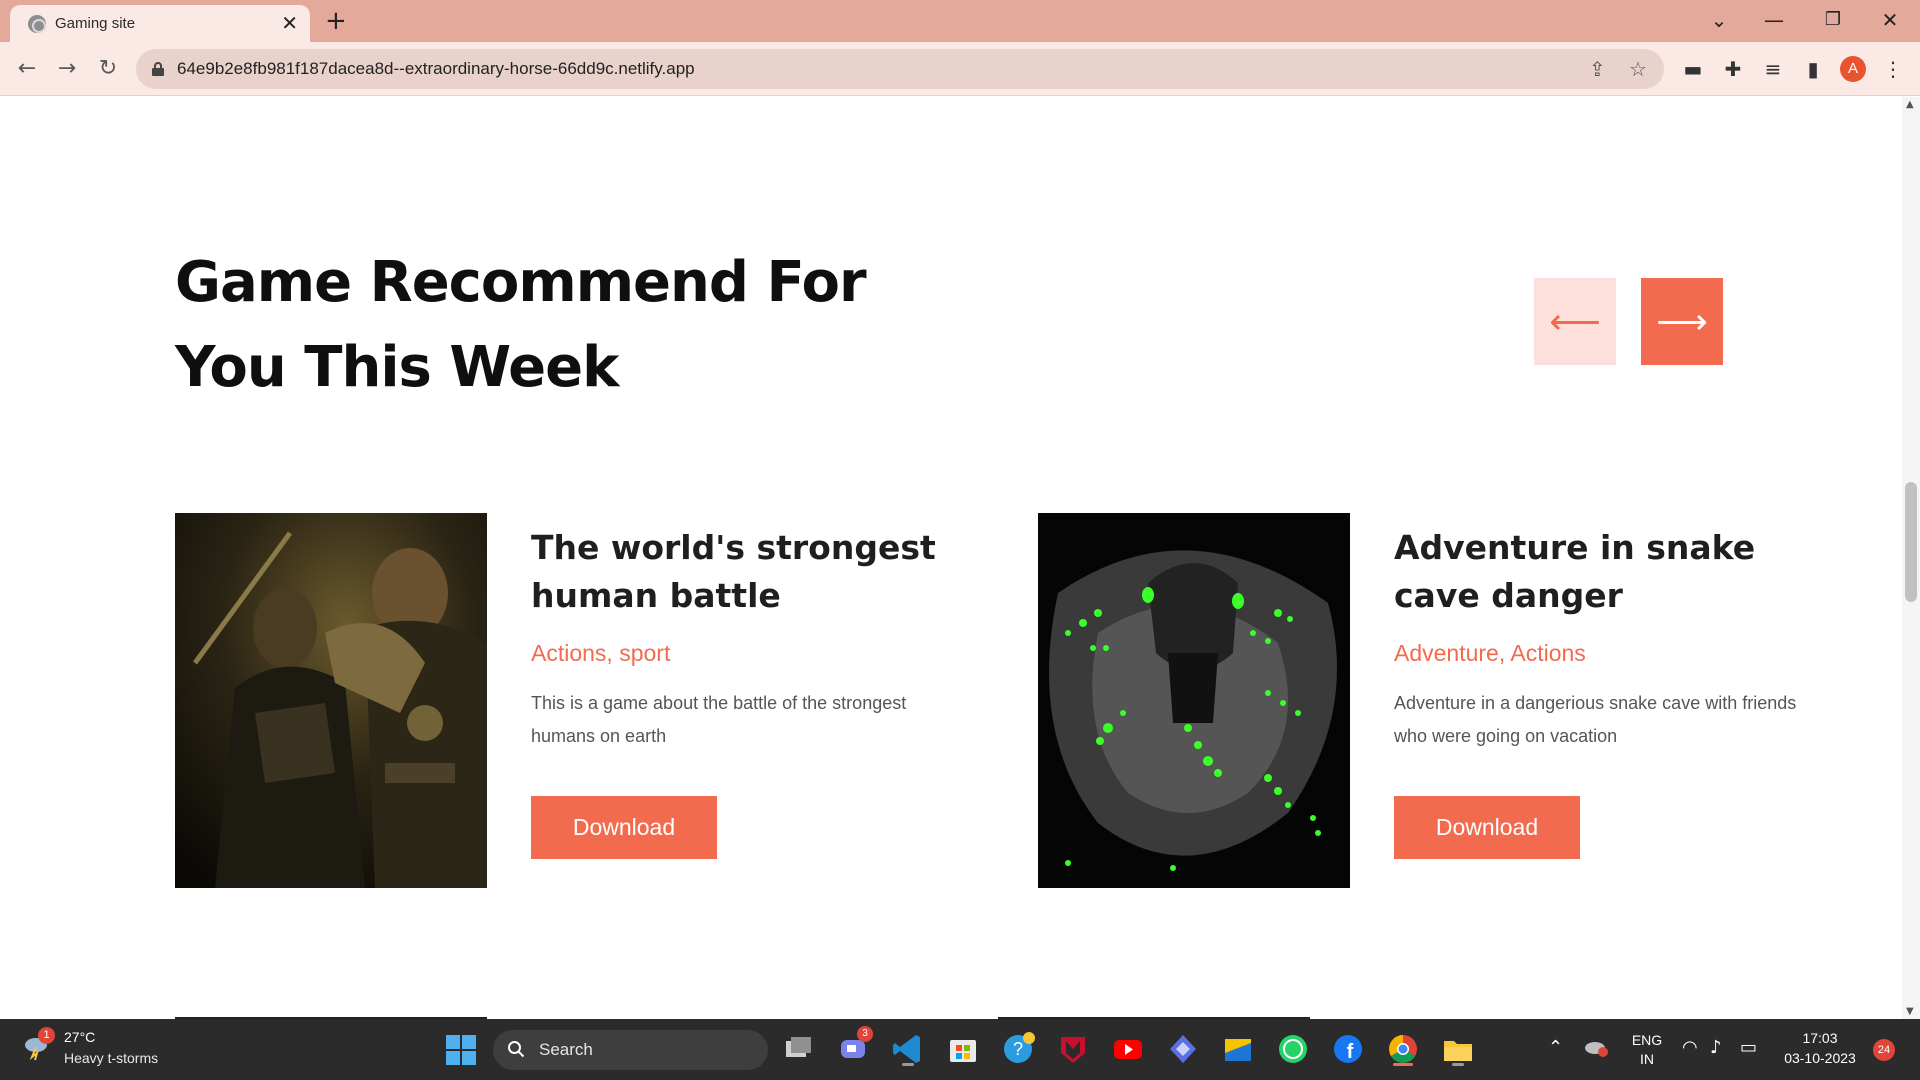  What do you see at coordinates (1748, 1047) in the screenshot?
I see `battery-icon: ▭` at bounding box center [1748, 1047].